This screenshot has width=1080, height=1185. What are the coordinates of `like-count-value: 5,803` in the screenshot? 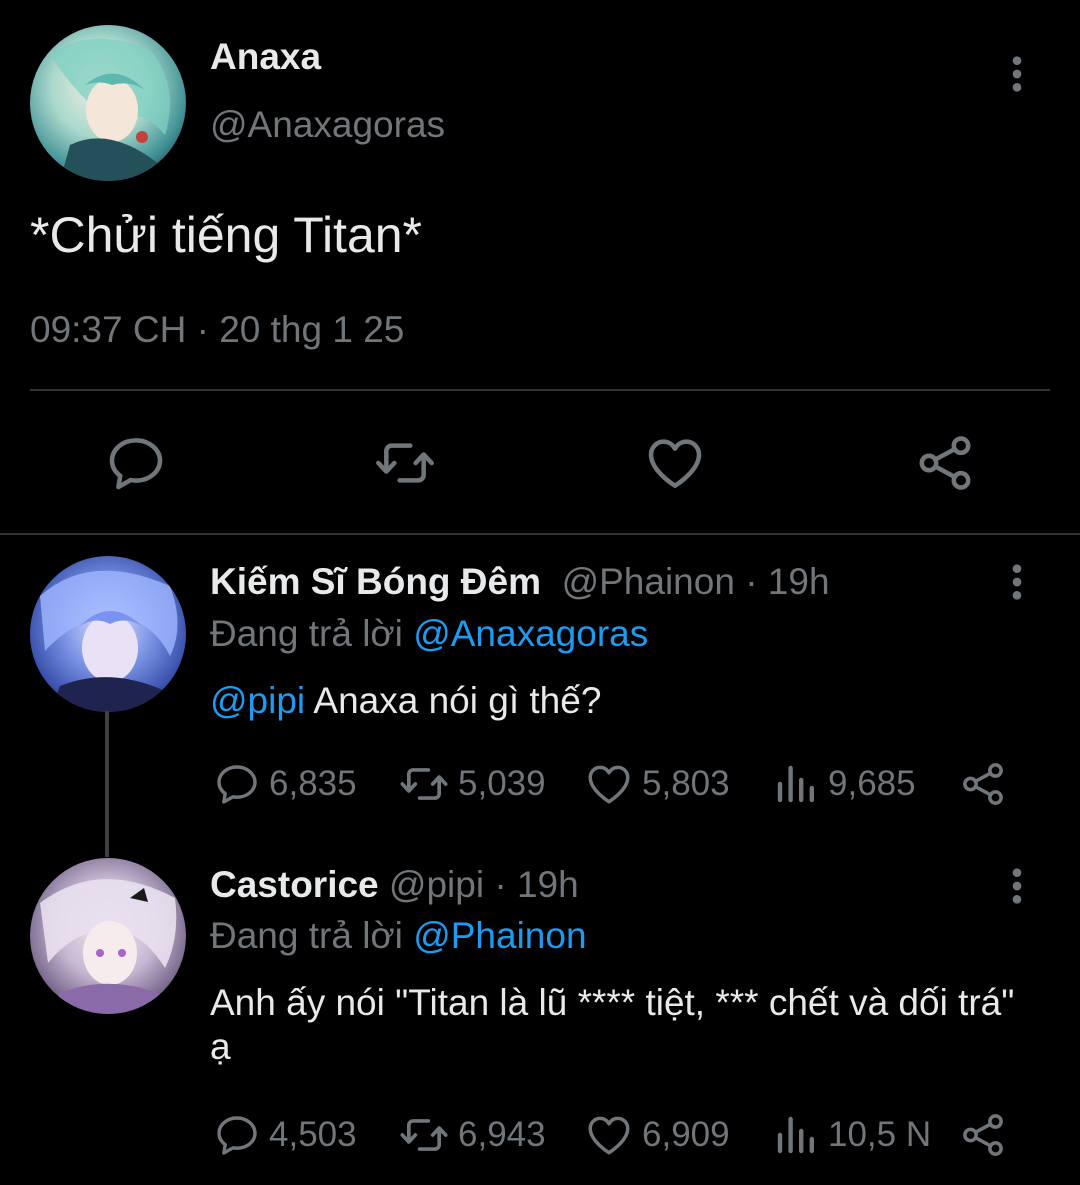 It's located at (686, 783).